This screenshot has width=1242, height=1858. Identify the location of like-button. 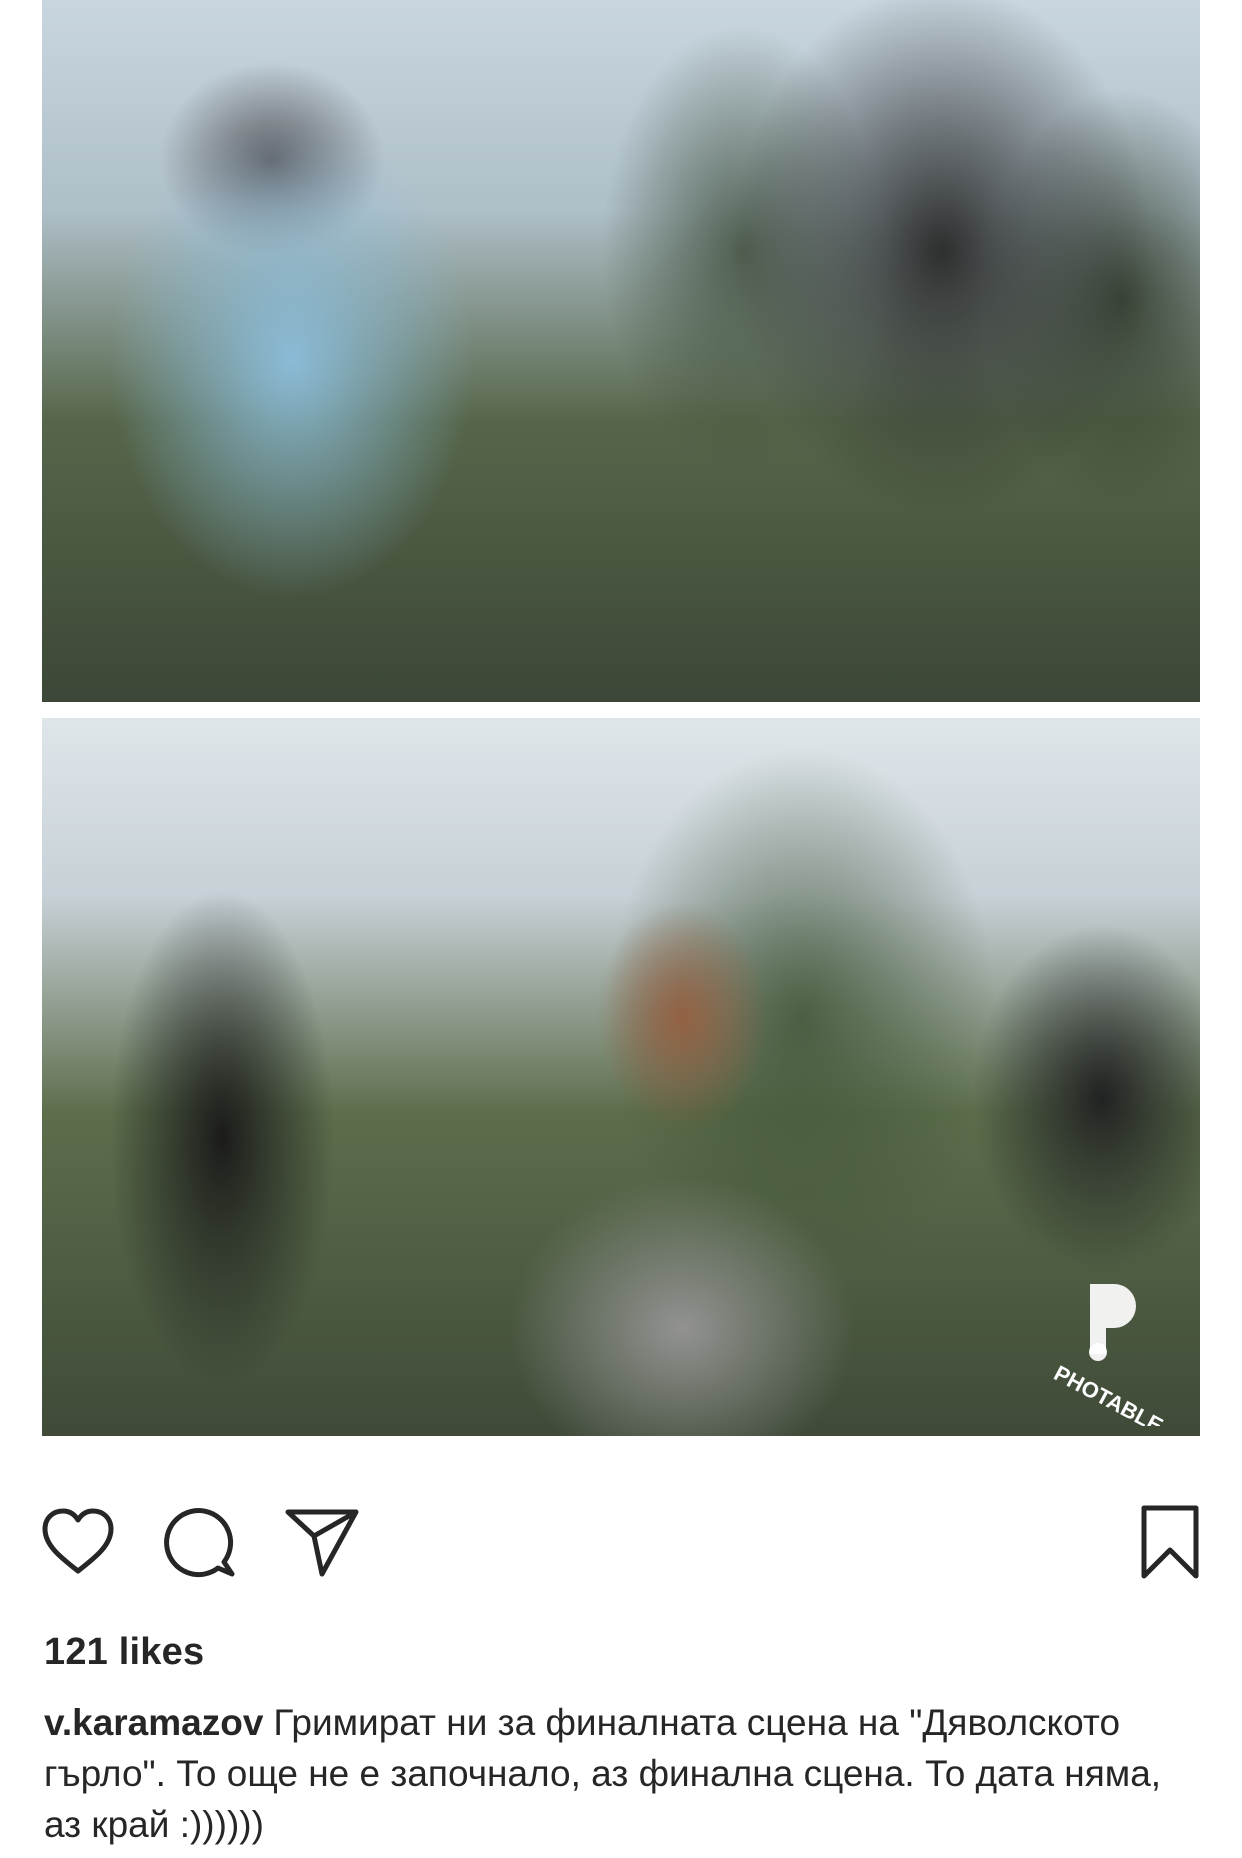
(78, 1542).